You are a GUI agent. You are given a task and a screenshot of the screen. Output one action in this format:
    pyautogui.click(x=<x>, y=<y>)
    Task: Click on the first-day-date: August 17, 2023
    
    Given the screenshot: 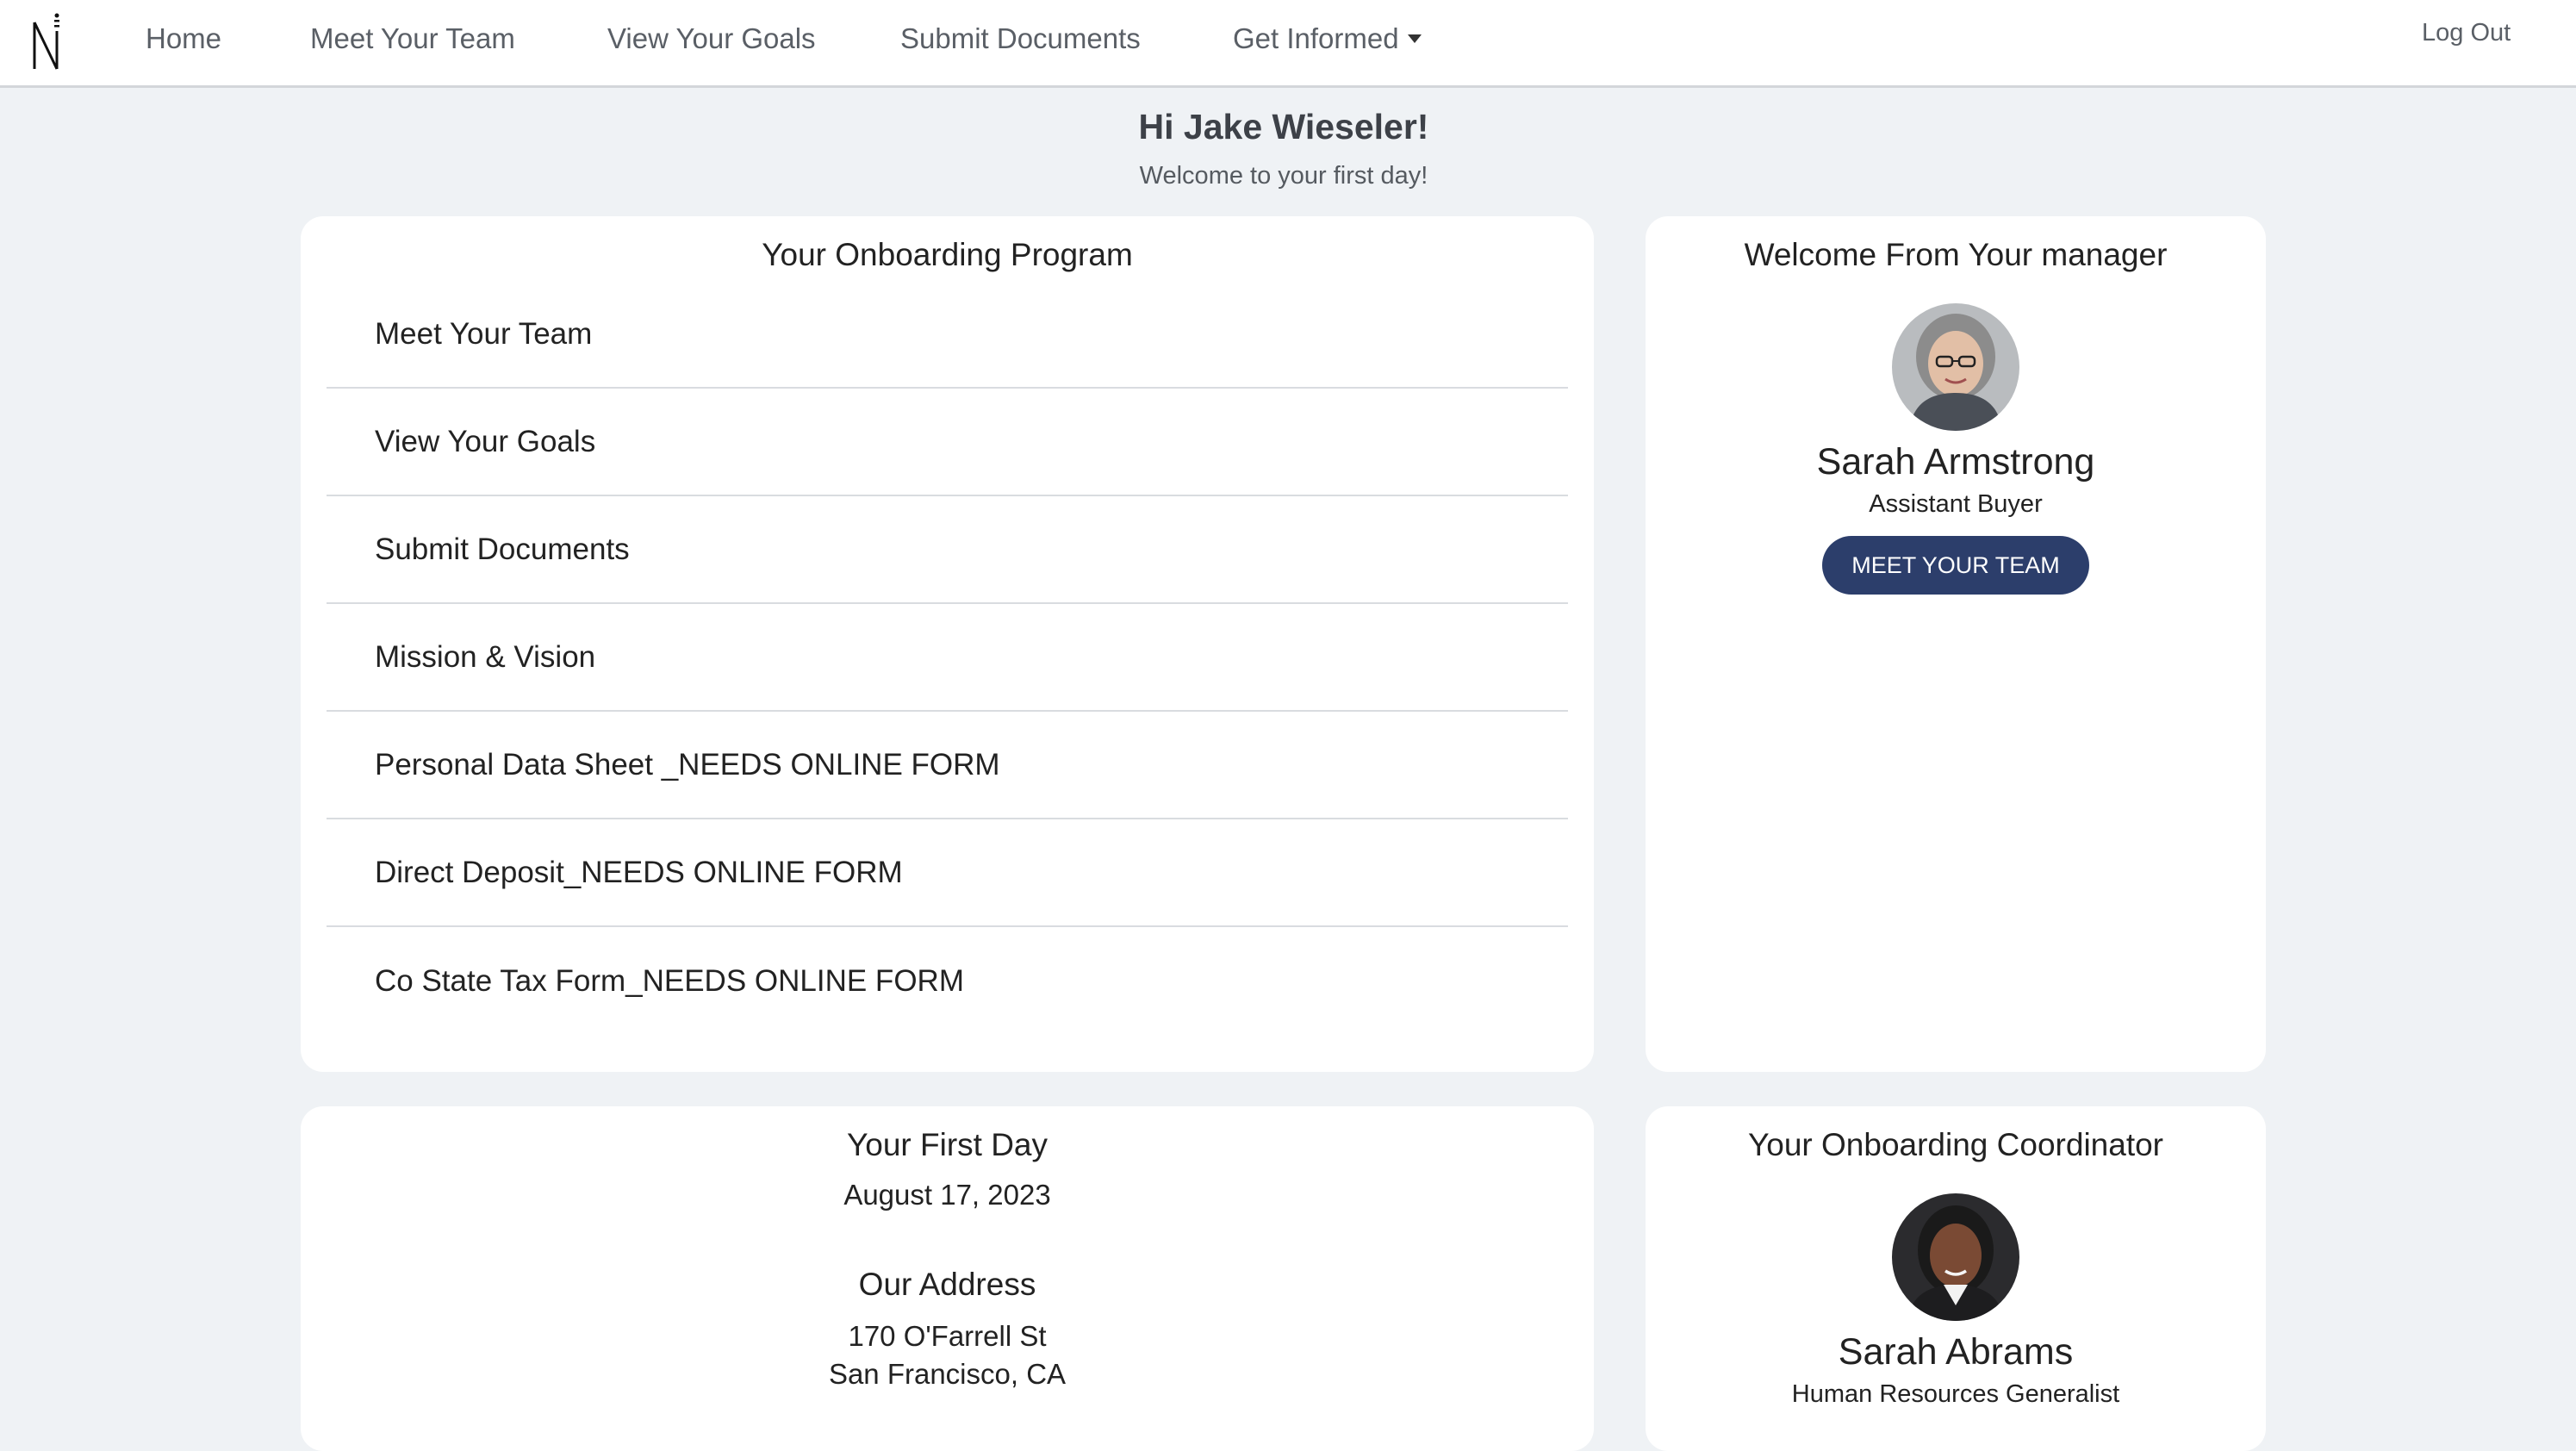 What is the action you would take?
    pyautogui.click(x=947, y=1195)
    